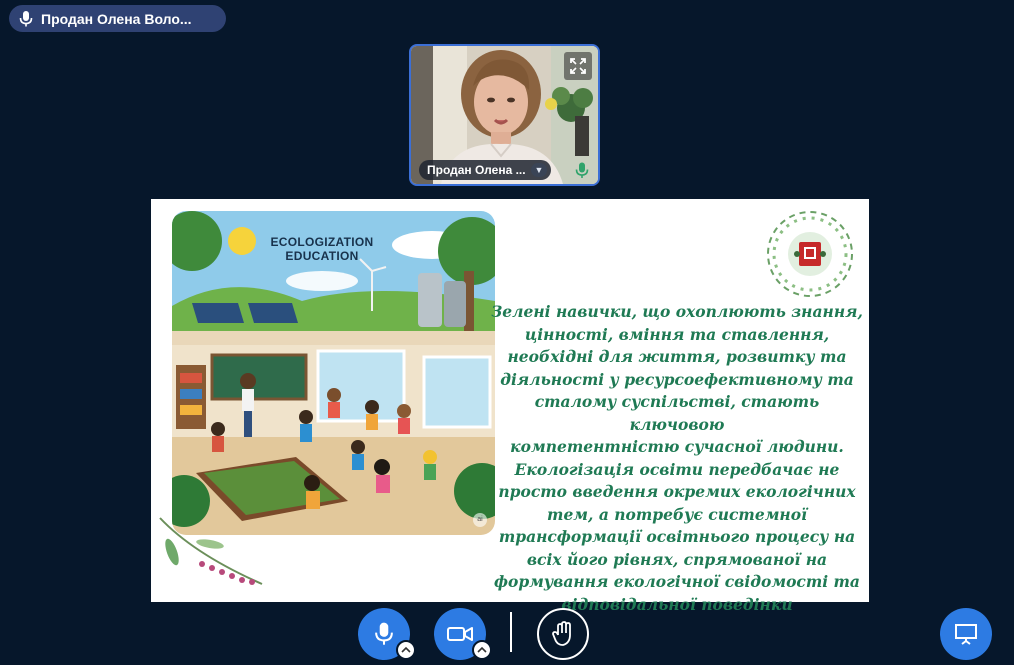  I want to click on microphone-toggle-button, so click(387, 634).